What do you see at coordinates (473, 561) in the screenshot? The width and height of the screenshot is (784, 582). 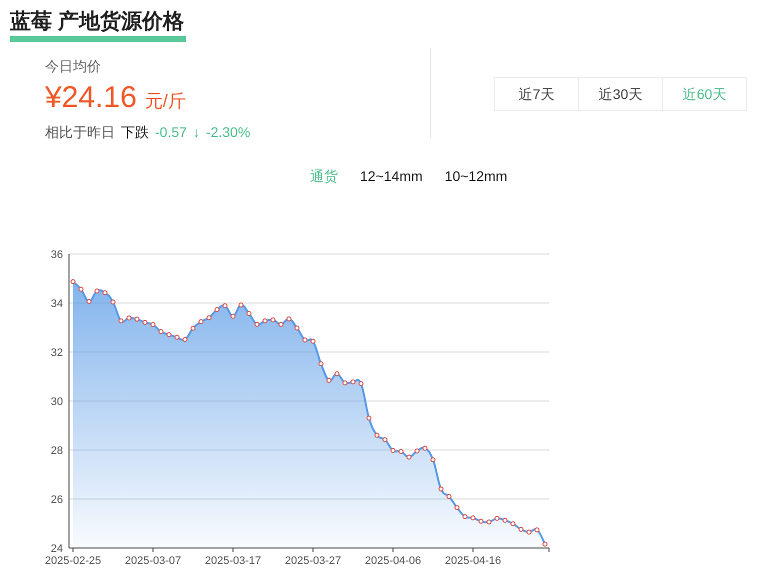 I see `axis-label: 2025-04-16` at bounding box center [473, 561].